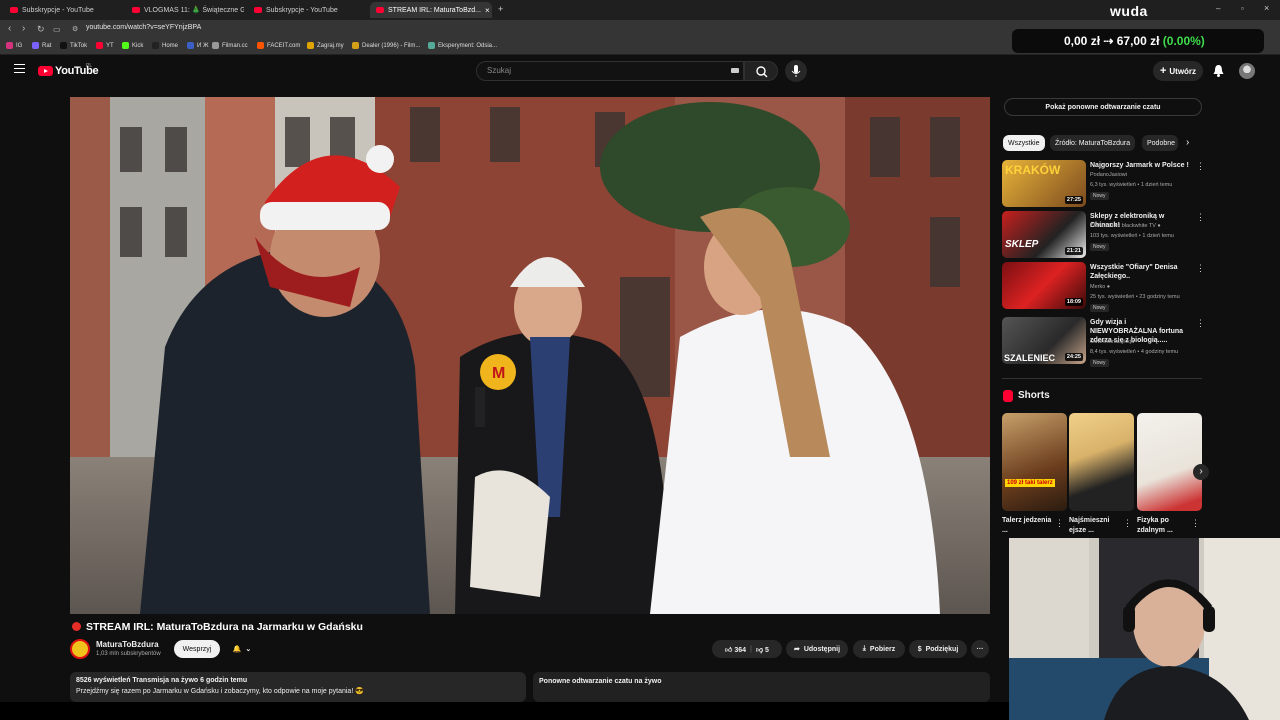 Image resolution: width=1280 pixels, height=720 pixels. Describe the element at coordinates (1022, 244) in the screenshot. I see `thumbnail-text: SKLEP` at that location.